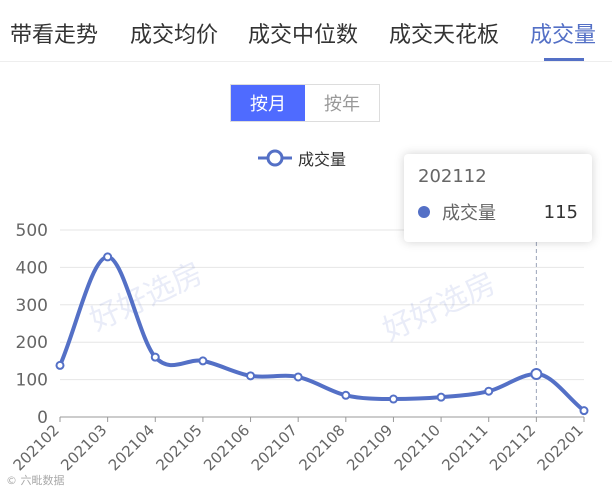 Image resolution: width=612 pixels, height=492 pixels. Describe the element at coordinates (83, 447) in the screenshot. I see `x-tick-label: 202103` at that location.